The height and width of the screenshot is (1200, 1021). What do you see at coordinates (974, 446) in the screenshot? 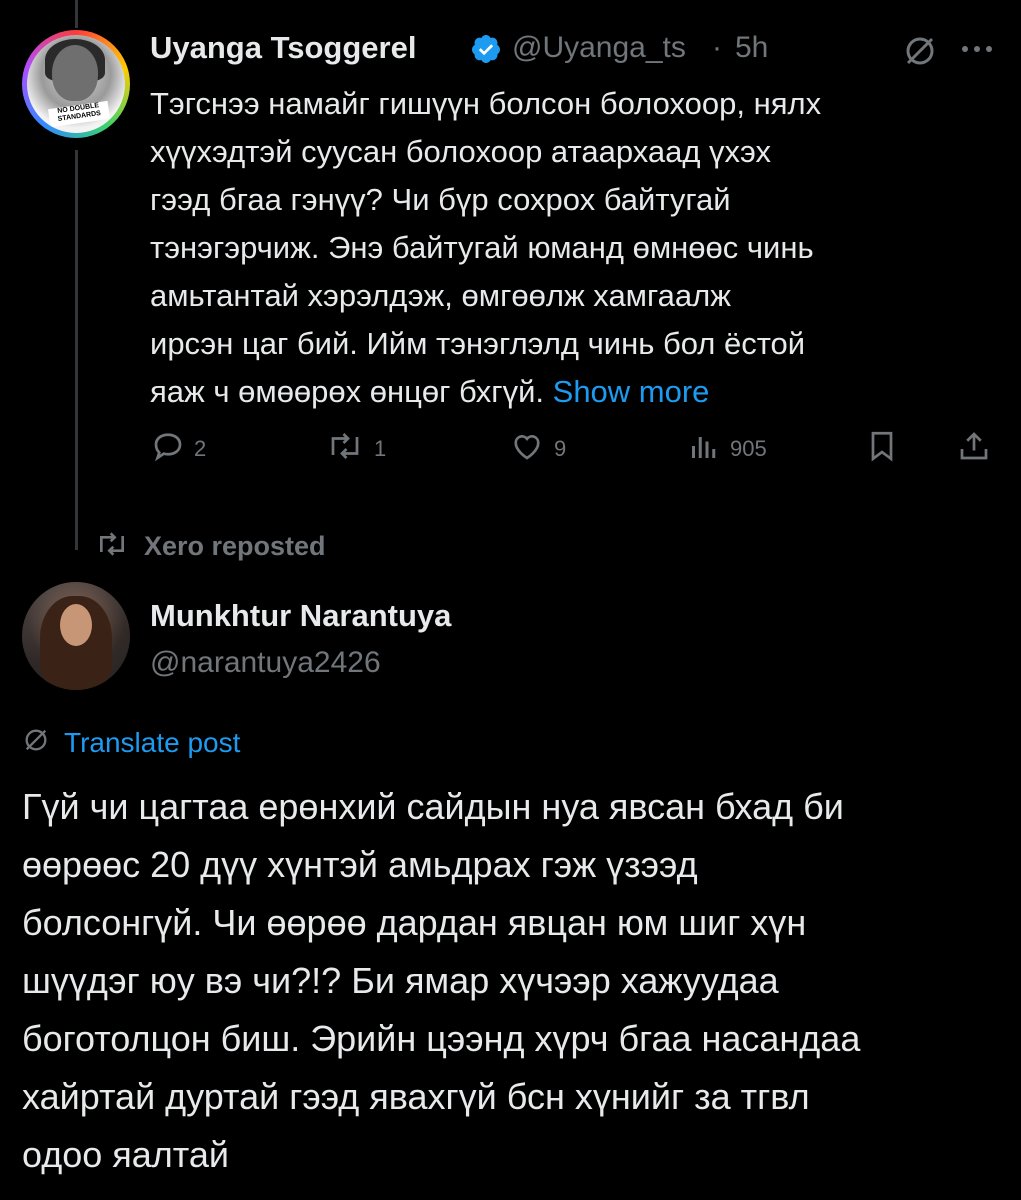
I see `share-icon` at bounding box center [974, 446].